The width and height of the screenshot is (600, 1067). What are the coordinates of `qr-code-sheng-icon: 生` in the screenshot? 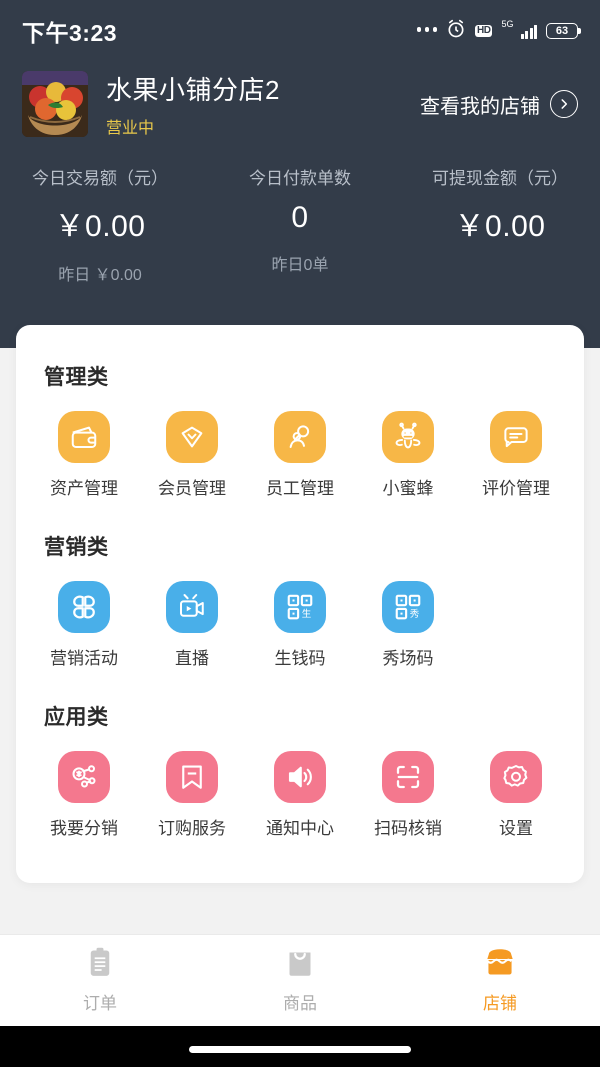 It's located at (300, 607).